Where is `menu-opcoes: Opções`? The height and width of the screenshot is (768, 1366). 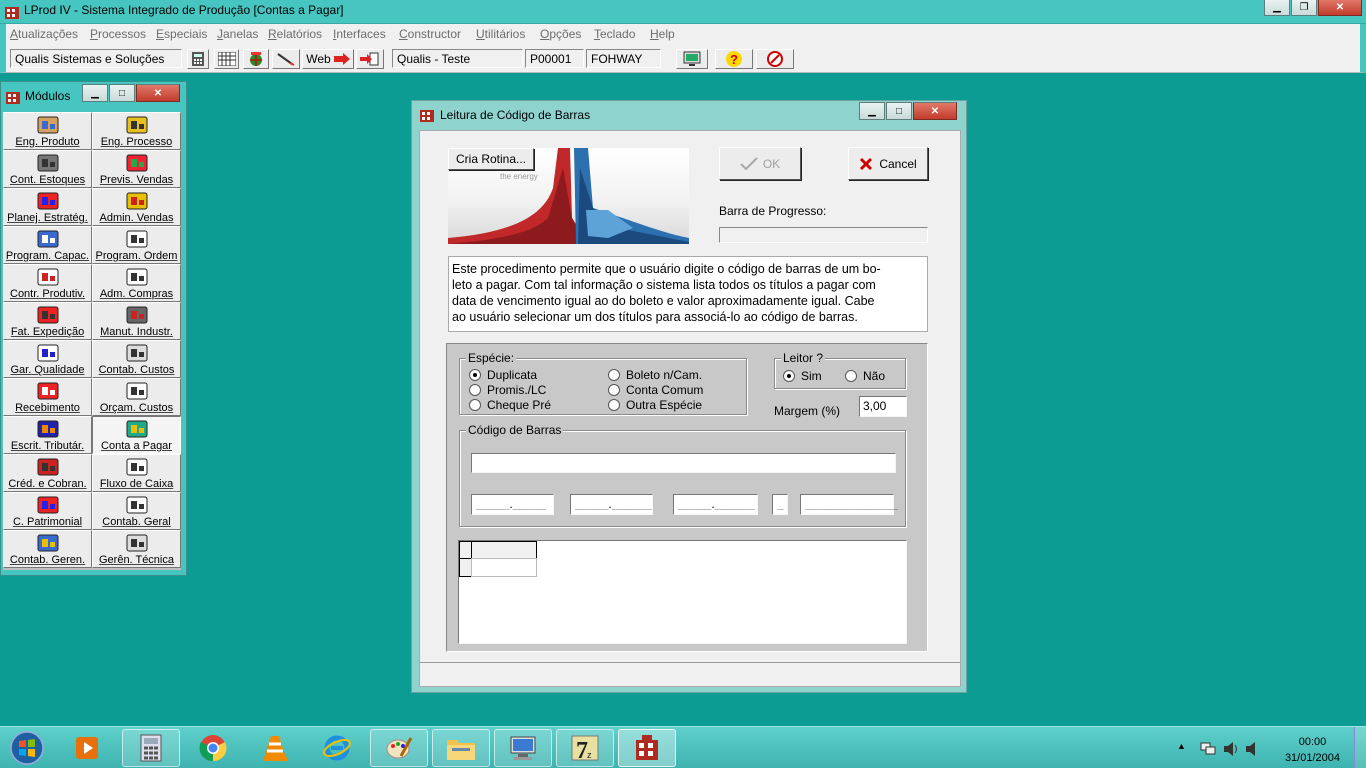
menu-opcoes: Opções is located at coordinates (560, 34).